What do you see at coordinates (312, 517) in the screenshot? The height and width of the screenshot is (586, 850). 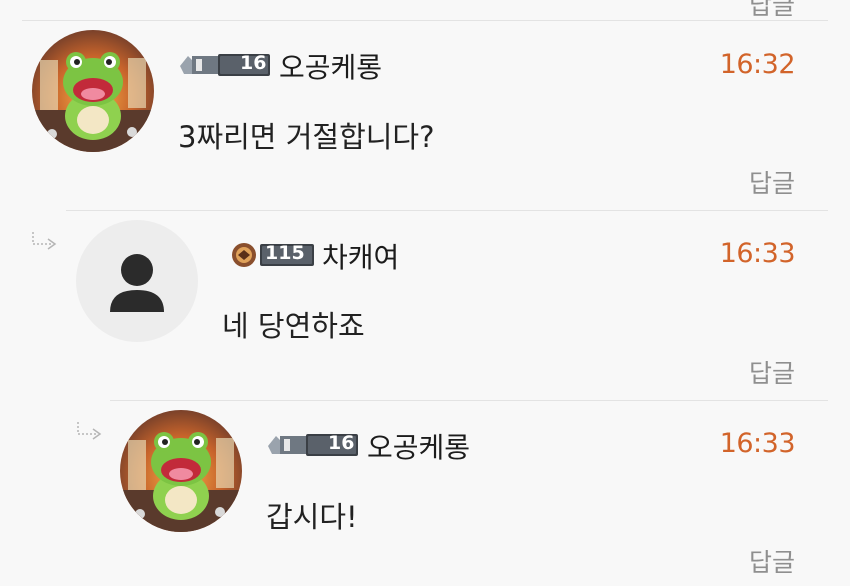 I see `comment-text: 갑시다!` at bounding box center [312, 517].